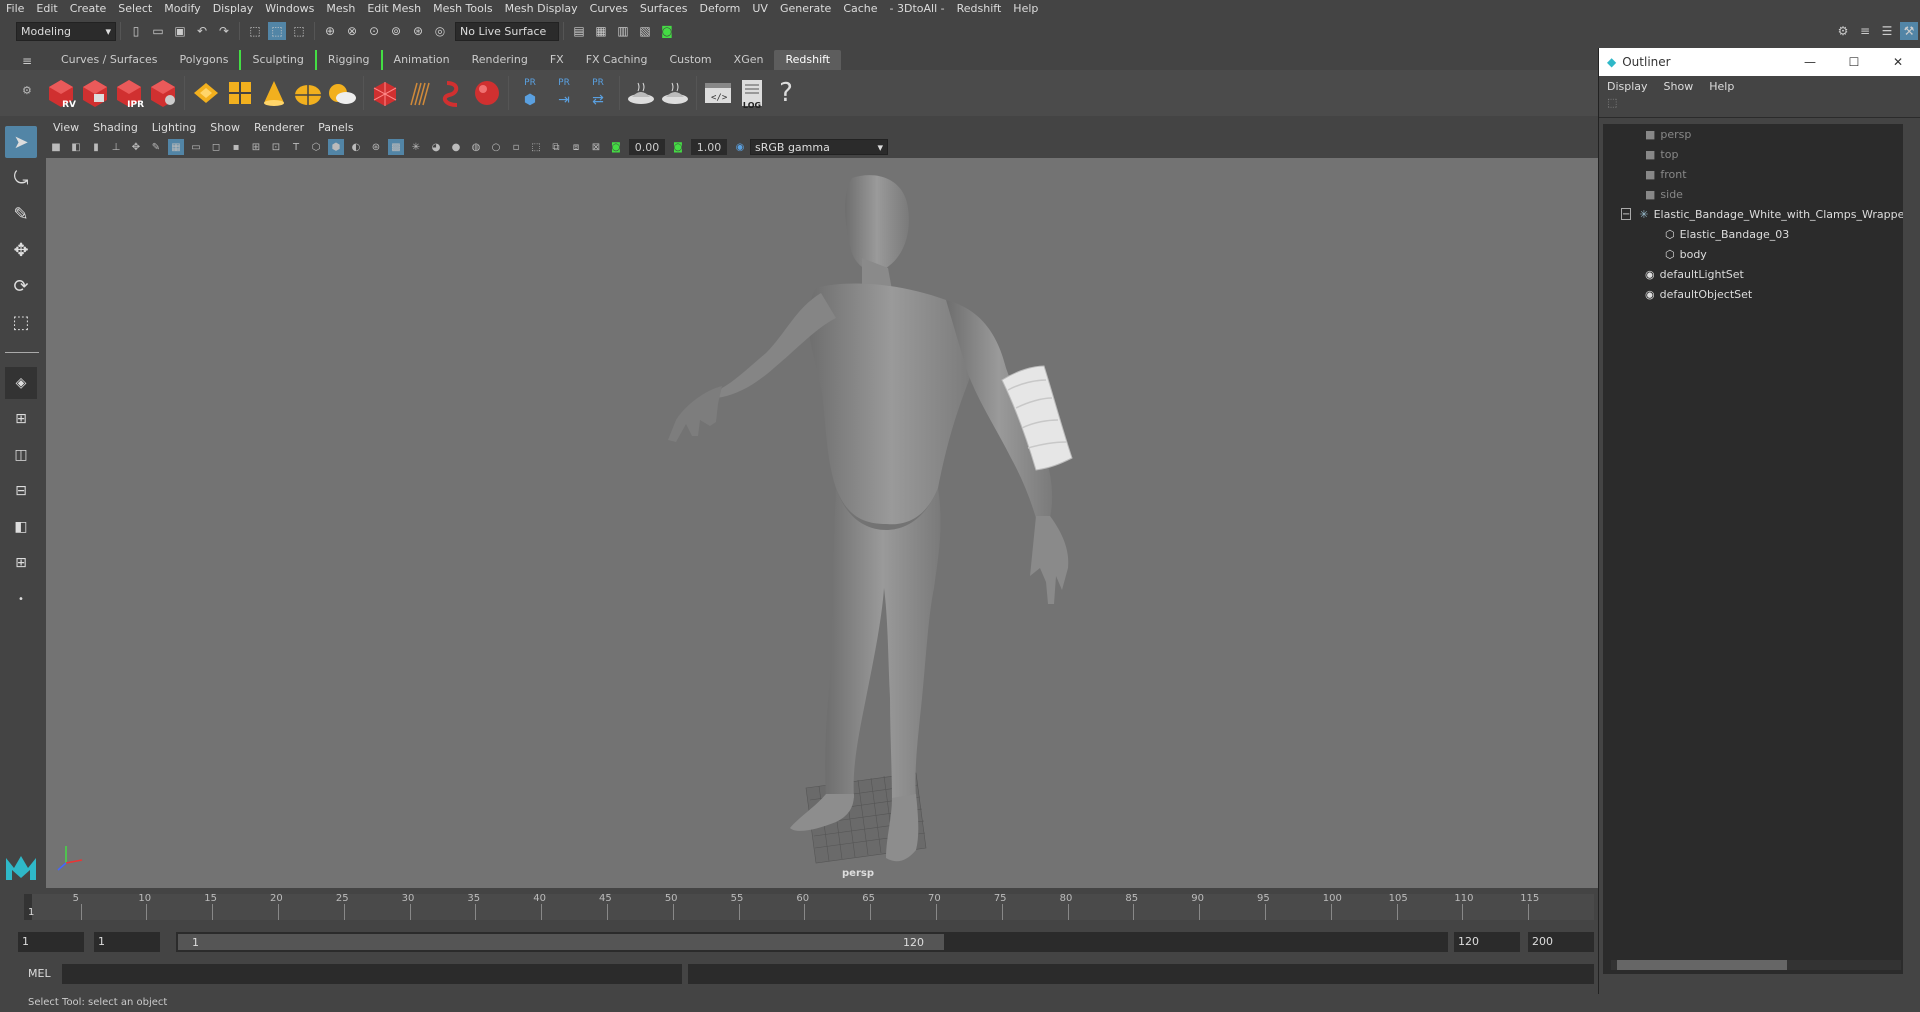  What do you see at coordinates (396, 31) in the screenshot?
I see `snap-projected-icon: ⊚` at bounding box center [396, 31].